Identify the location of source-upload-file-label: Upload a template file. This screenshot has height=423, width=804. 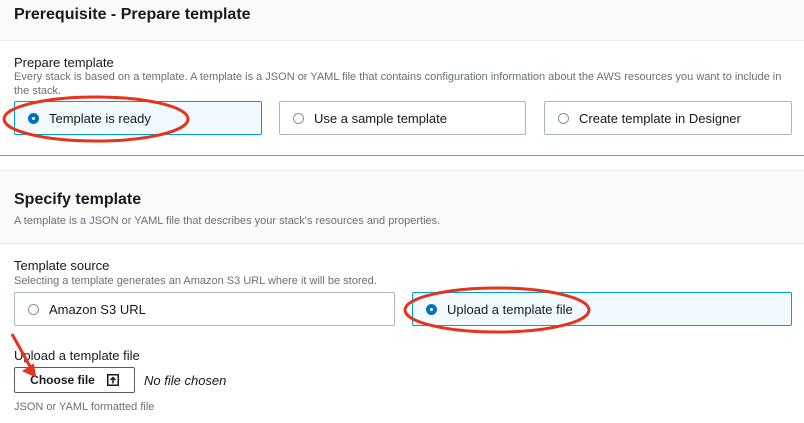
(510, 309).